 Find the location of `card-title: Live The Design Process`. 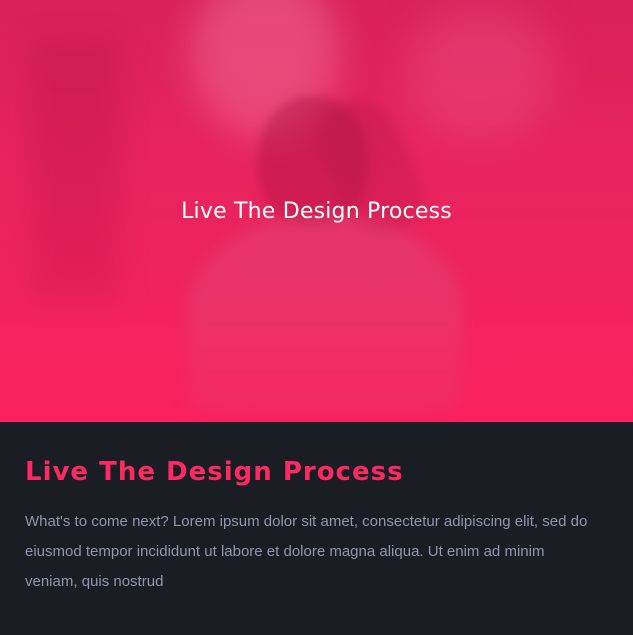

card-title: Live The Design Process is located at coordinates (214, 472).